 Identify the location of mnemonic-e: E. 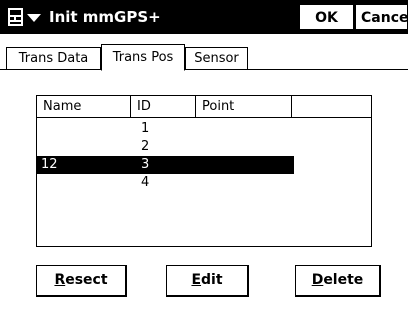
(196, 280).